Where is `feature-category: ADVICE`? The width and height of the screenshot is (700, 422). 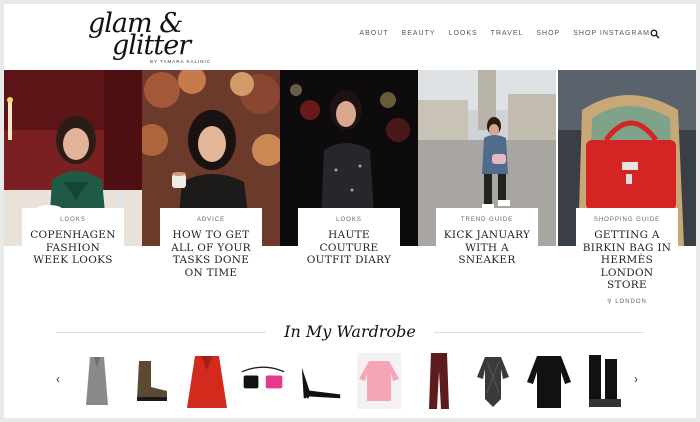
feature-category: ADVICE is located at coordinates (211, 220).